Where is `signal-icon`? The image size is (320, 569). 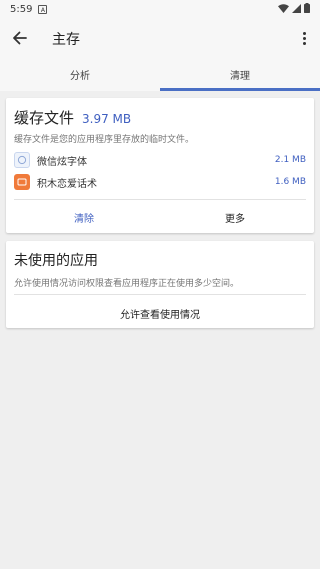
signal-icon is located at coordinates (296, 8).